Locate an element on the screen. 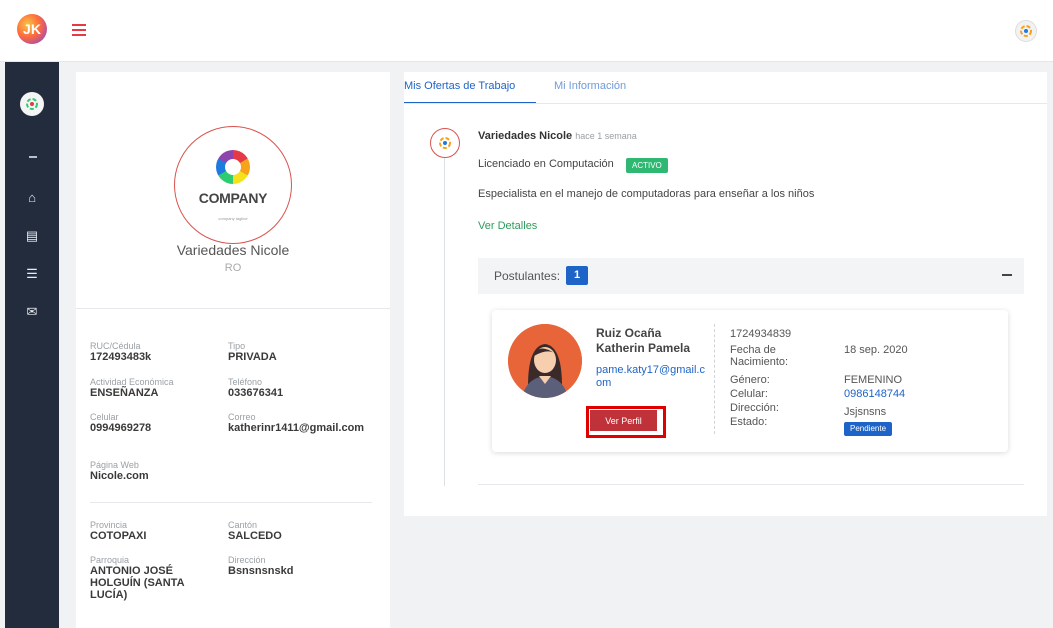 This screenshot has height=628, width=1053. app-logo-initials: JK is located at coordinates (32, 29).